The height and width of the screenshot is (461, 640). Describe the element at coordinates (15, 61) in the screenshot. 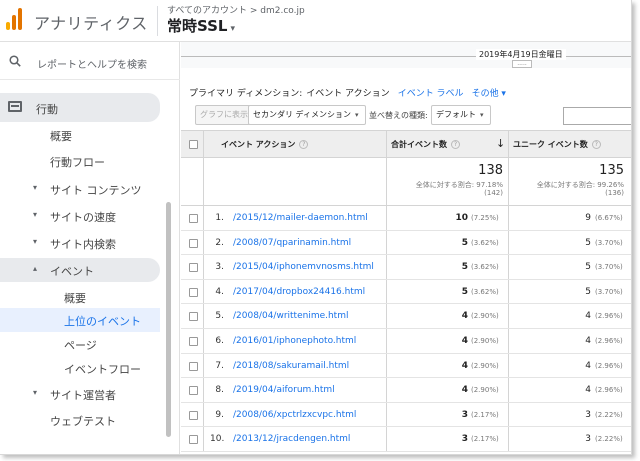

I see `search-icon` at that location.